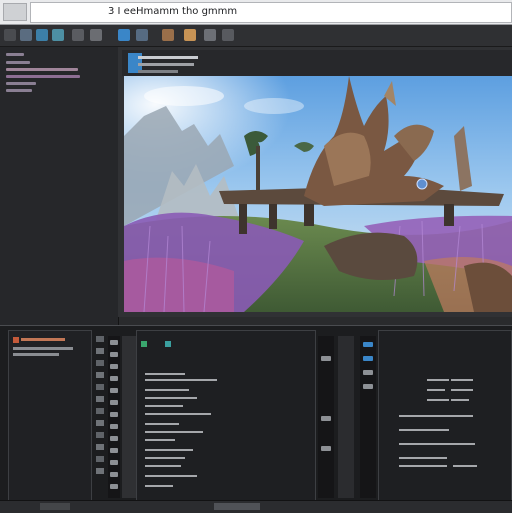 Image resolution: width=512 pixels, height=513 pixels. I want to click on property-icon-strip, so click(368, 417).